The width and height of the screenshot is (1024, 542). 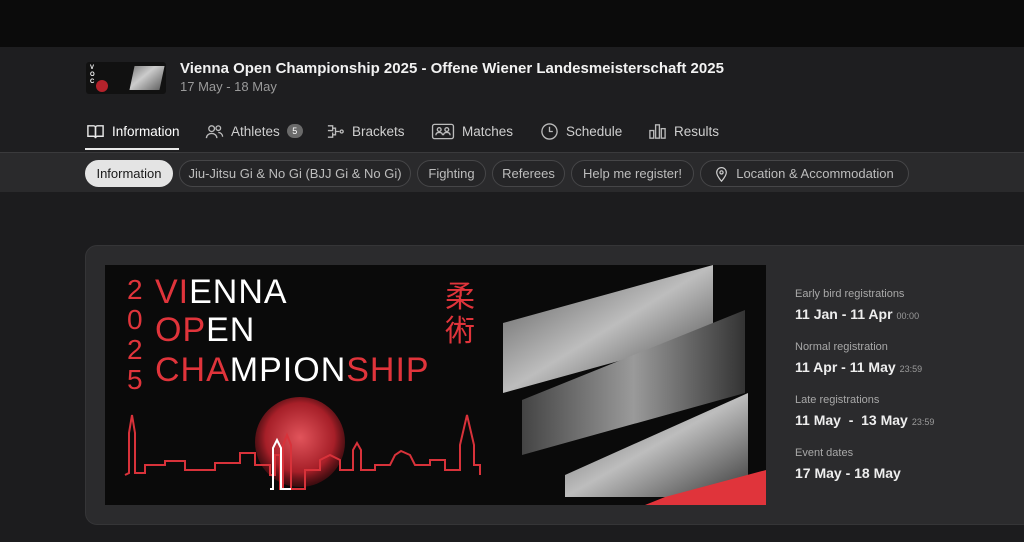 I want to click on tab-label: Brackets, so click(x=378, y=131).